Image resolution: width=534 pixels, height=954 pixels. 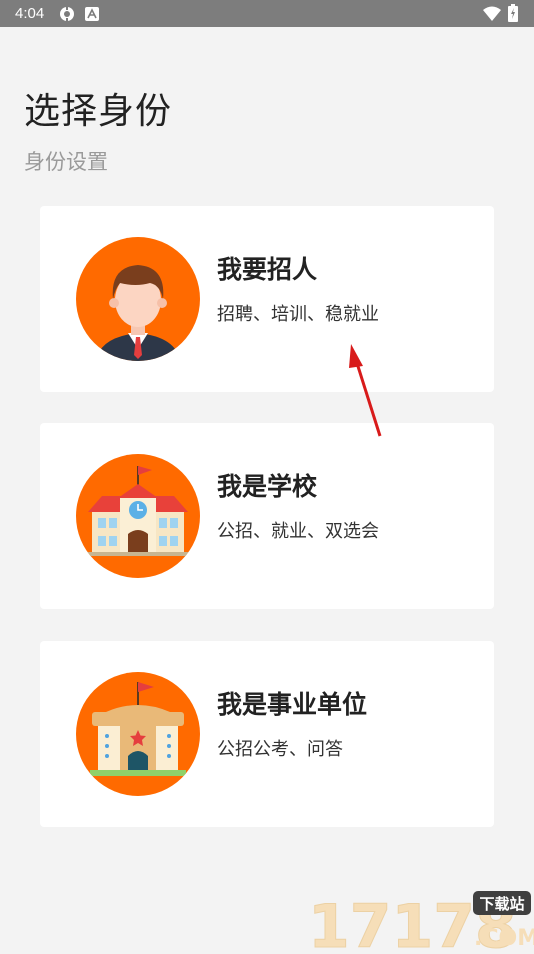 I want to click on watermark-logo: 17178 下载站 .COM, so click(x=421, y=919).